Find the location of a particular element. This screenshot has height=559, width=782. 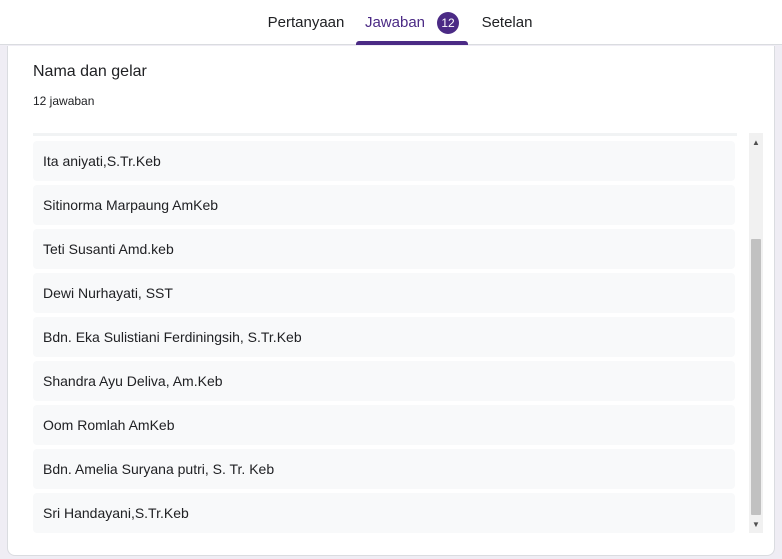

list-item: Bdn. Amelia Suryana putri, S. Tr. Keb is located at coordinates (384, 469).